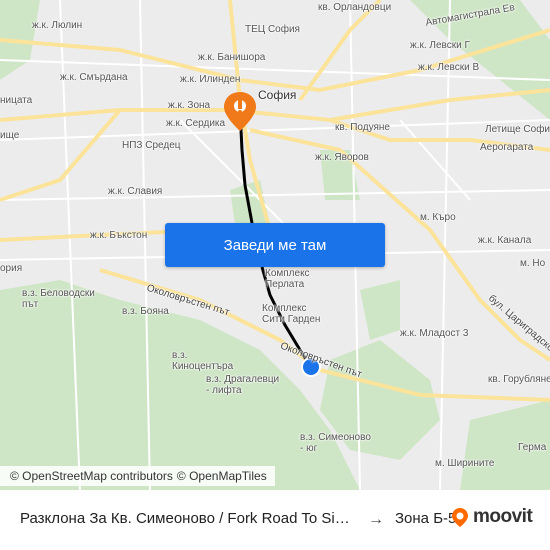 Image resolution: width=550 pixels, height=550 pixels. I want to click on map-label-dragalevtsi: в.з. Драгалевци - лифта, so click(243, 385).